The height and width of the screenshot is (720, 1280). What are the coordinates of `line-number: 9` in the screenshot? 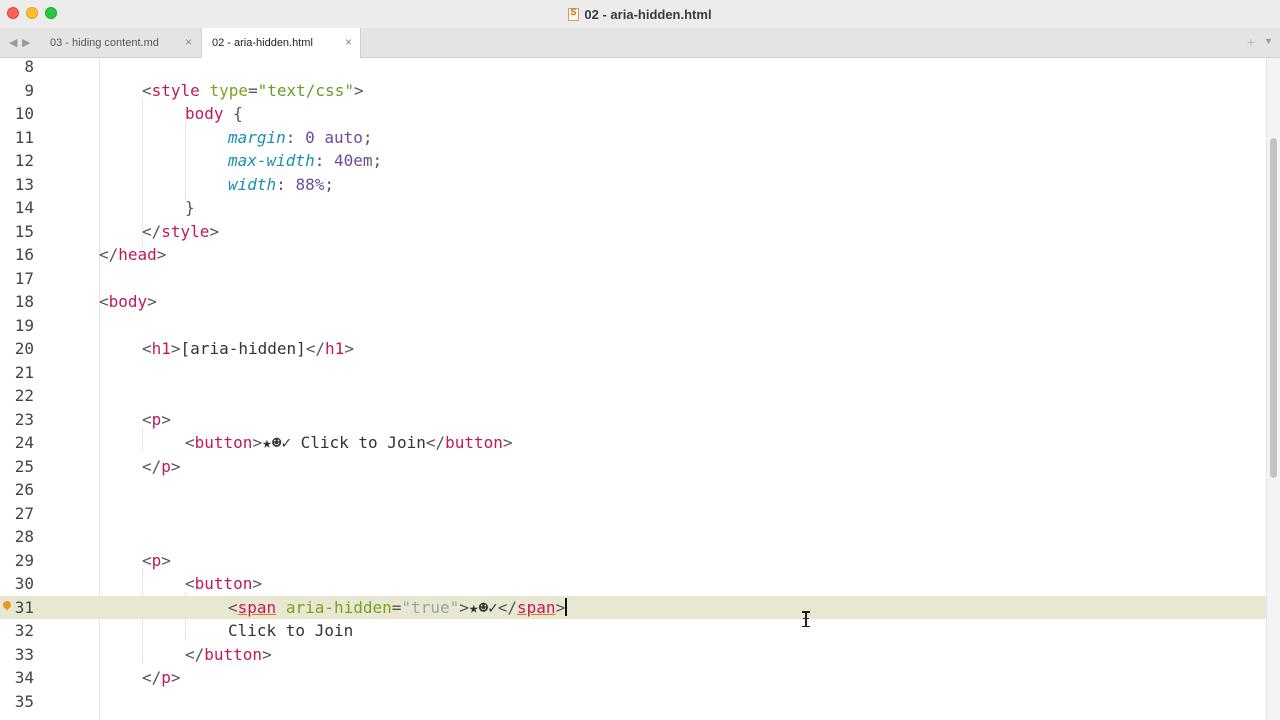 It's located at (29, 90).